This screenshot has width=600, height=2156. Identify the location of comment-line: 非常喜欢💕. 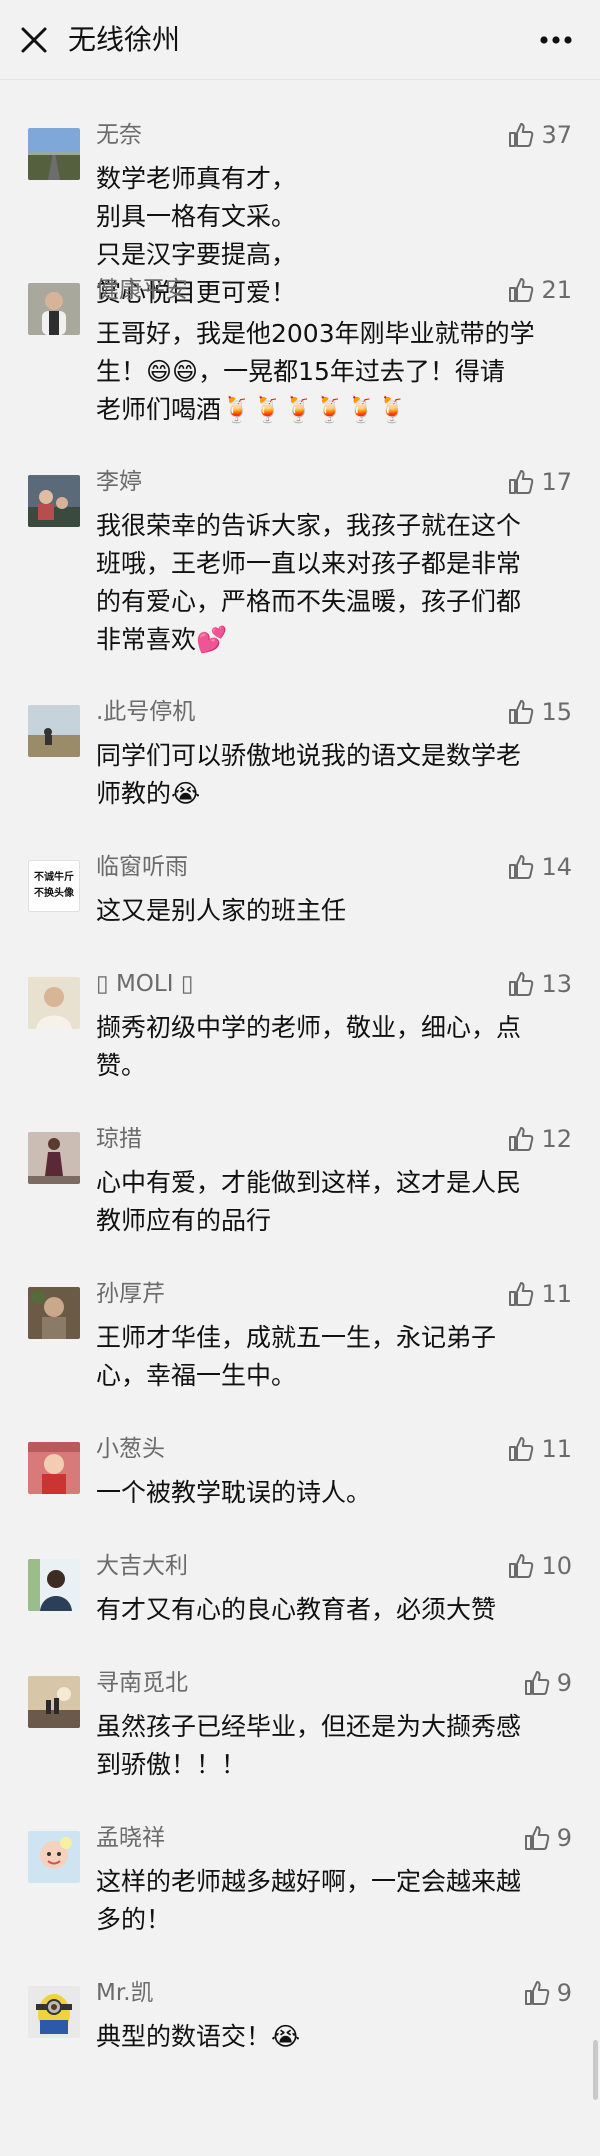
(162, 639).